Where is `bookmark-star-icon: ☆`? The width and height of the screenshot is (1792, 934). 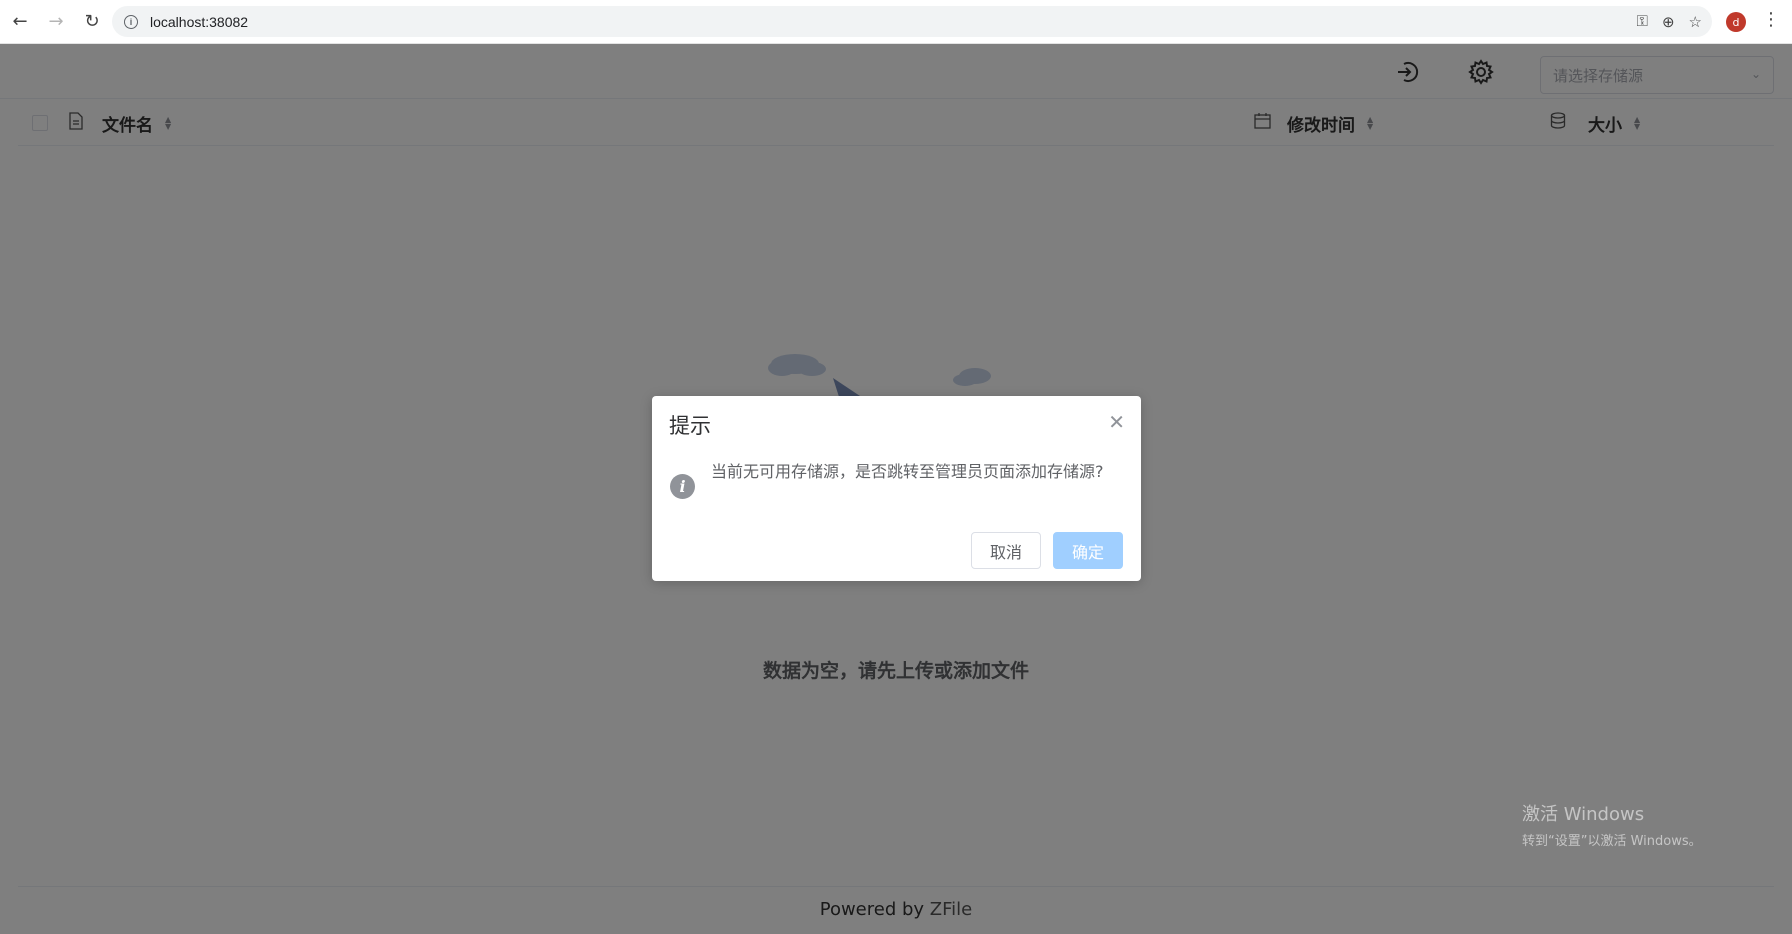 bookmark-star-icon: ☆ is located at coordinates (1695, 22).